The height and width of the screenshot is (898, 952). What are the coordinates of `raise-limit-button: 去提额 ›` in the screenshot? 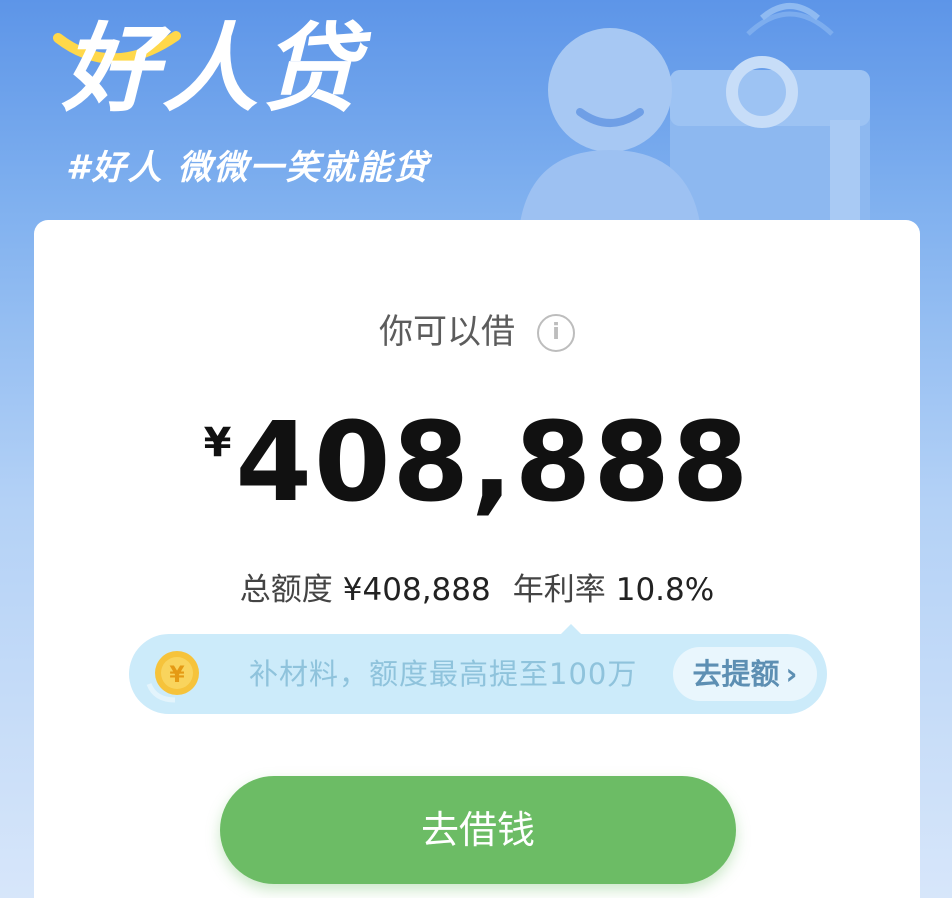 It's located at (745, 674).